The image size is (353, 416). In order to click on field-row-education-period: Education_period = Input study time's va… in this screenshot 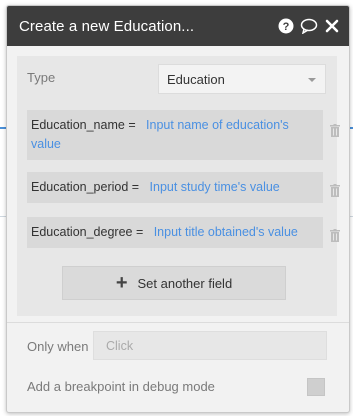, I will do `click(175, 187)`.